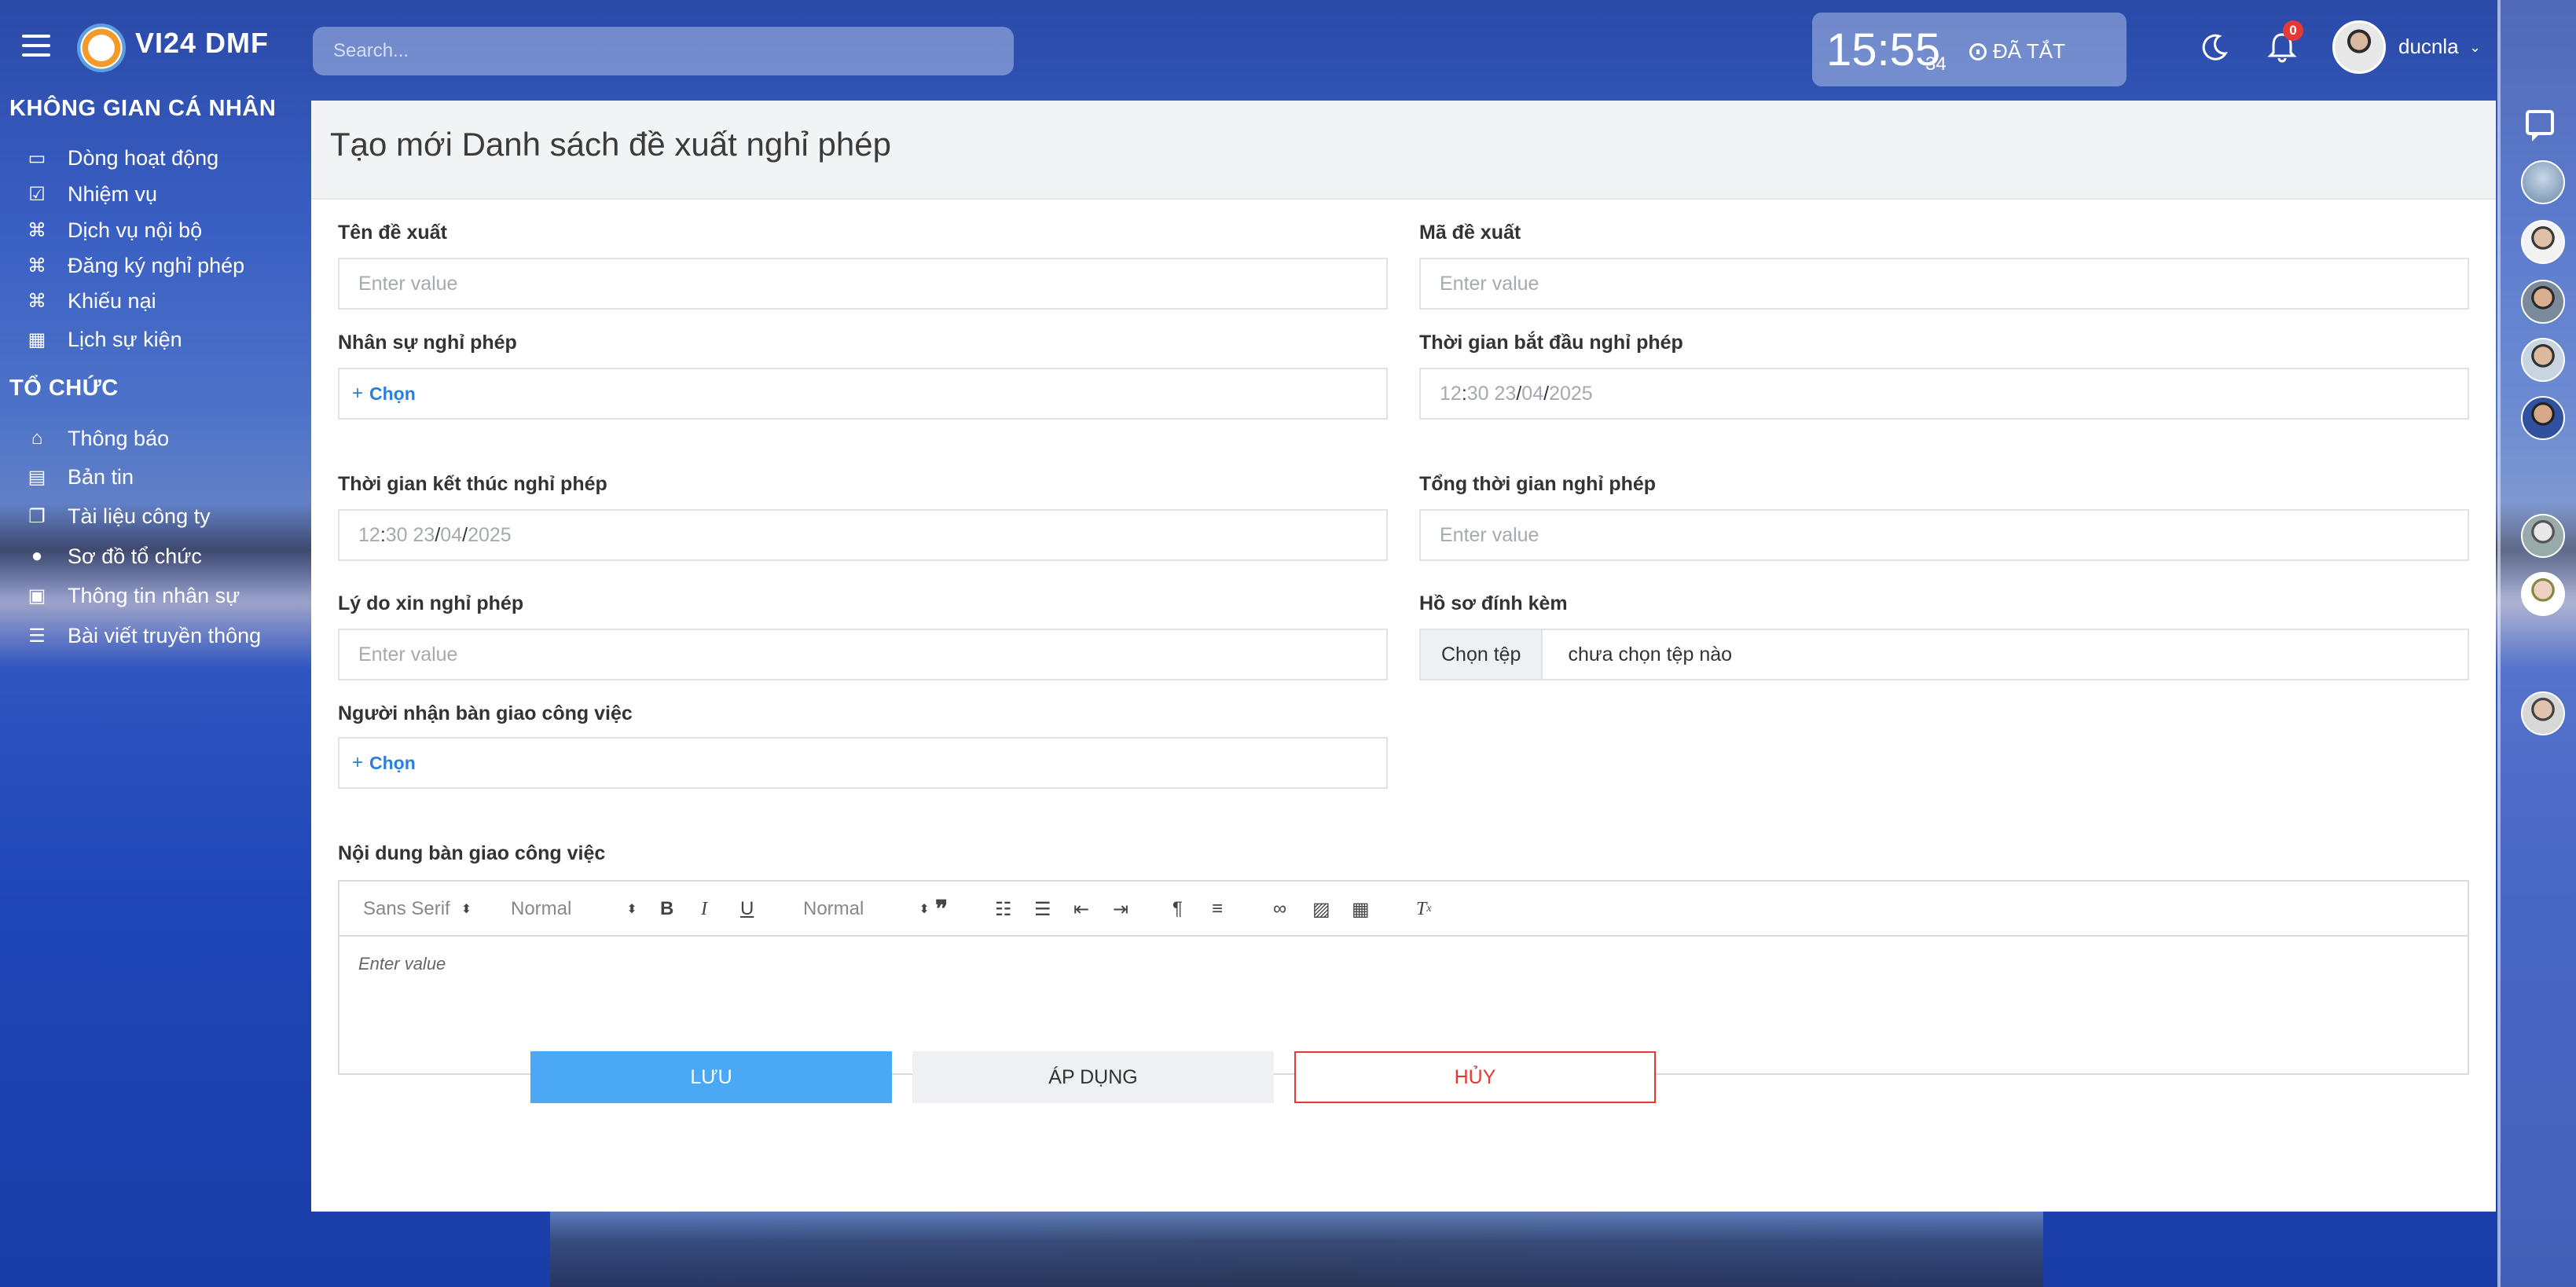  What do you see at coordinates (704, 909) in the screenshot?
I see `italic-icon: I` at bounding box center [704, 909].